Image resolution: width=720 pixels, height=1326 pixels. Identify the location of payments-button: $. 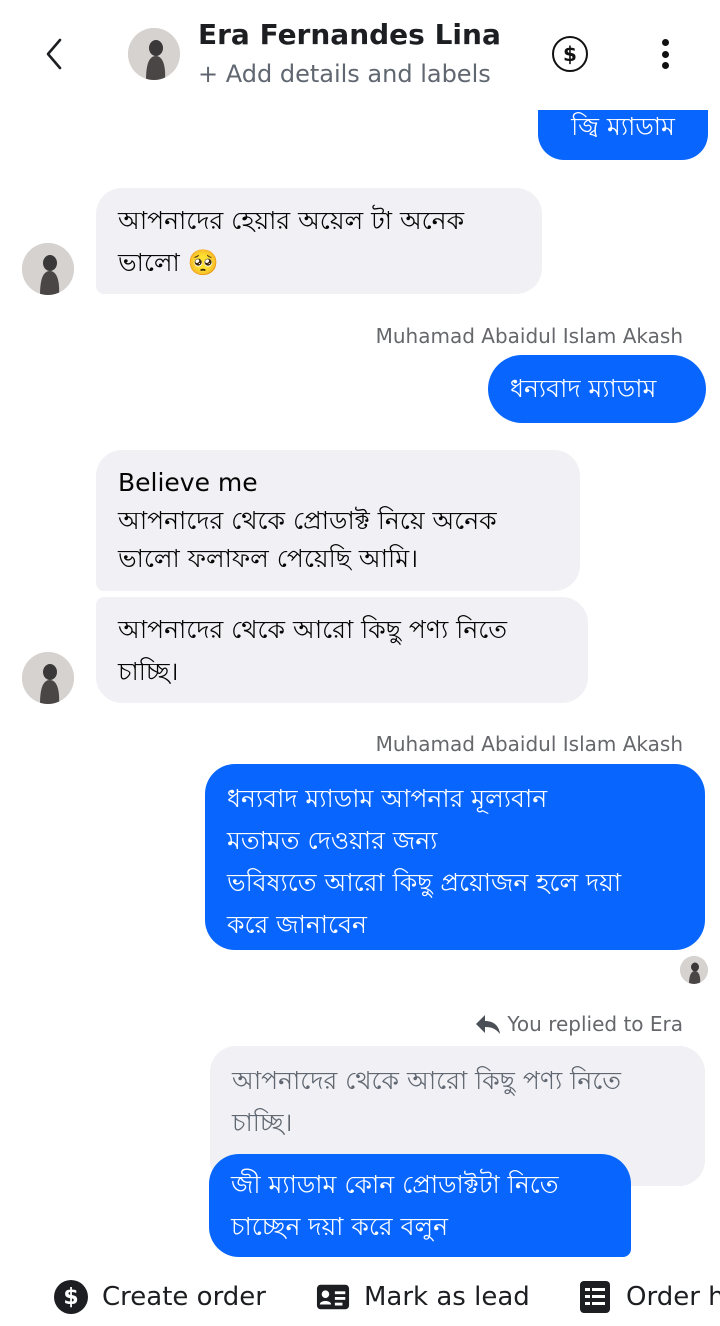
(570, 54).